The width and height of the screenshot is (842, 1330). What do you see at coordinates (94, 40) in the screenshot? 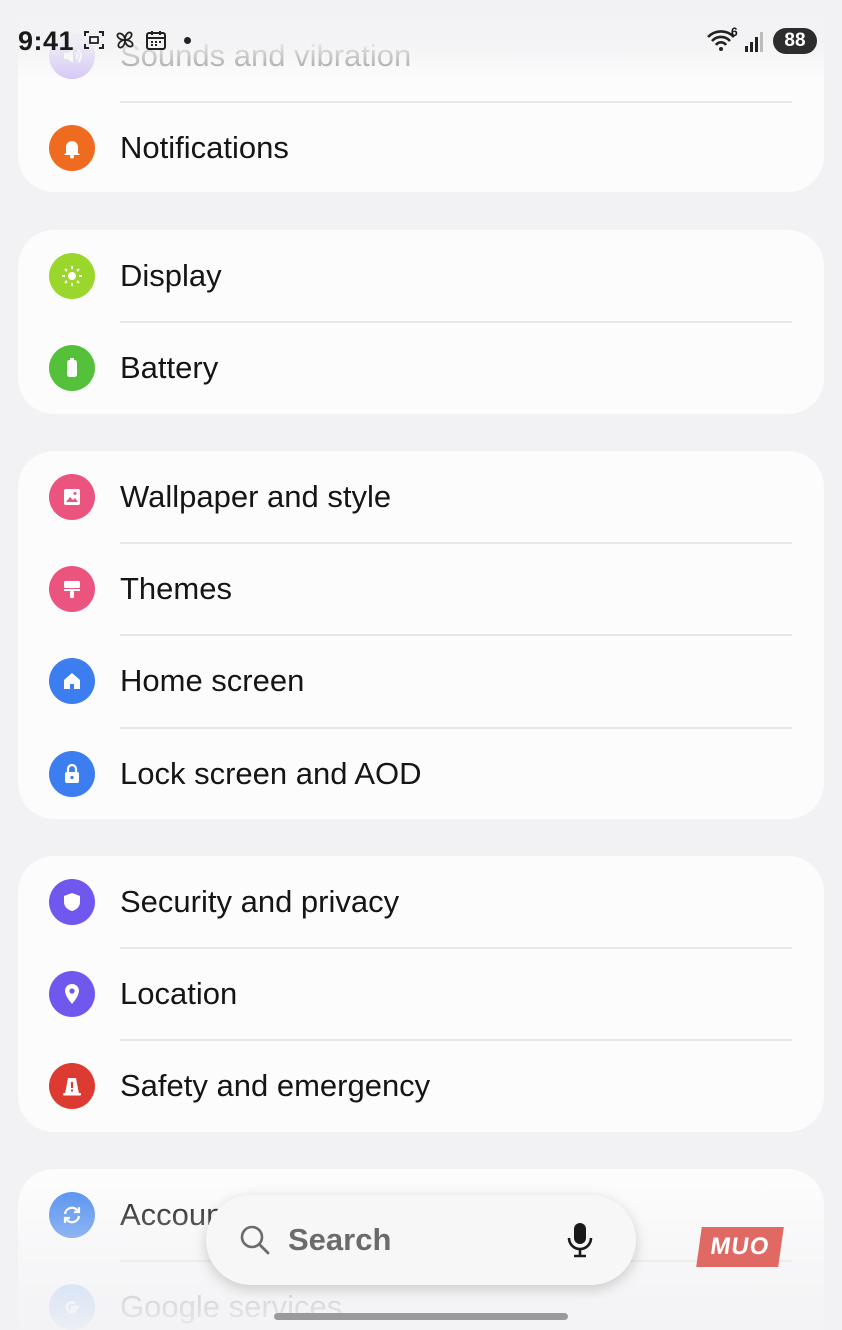
I see `screenshot-icon` at bounding box center [94, 40].